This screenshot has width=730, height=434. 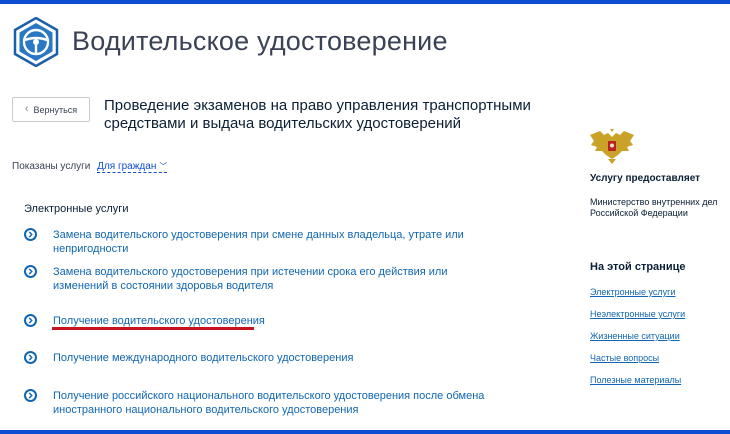 I want to click on filter-label: Показаны услуги, so click(x=51, y=166).